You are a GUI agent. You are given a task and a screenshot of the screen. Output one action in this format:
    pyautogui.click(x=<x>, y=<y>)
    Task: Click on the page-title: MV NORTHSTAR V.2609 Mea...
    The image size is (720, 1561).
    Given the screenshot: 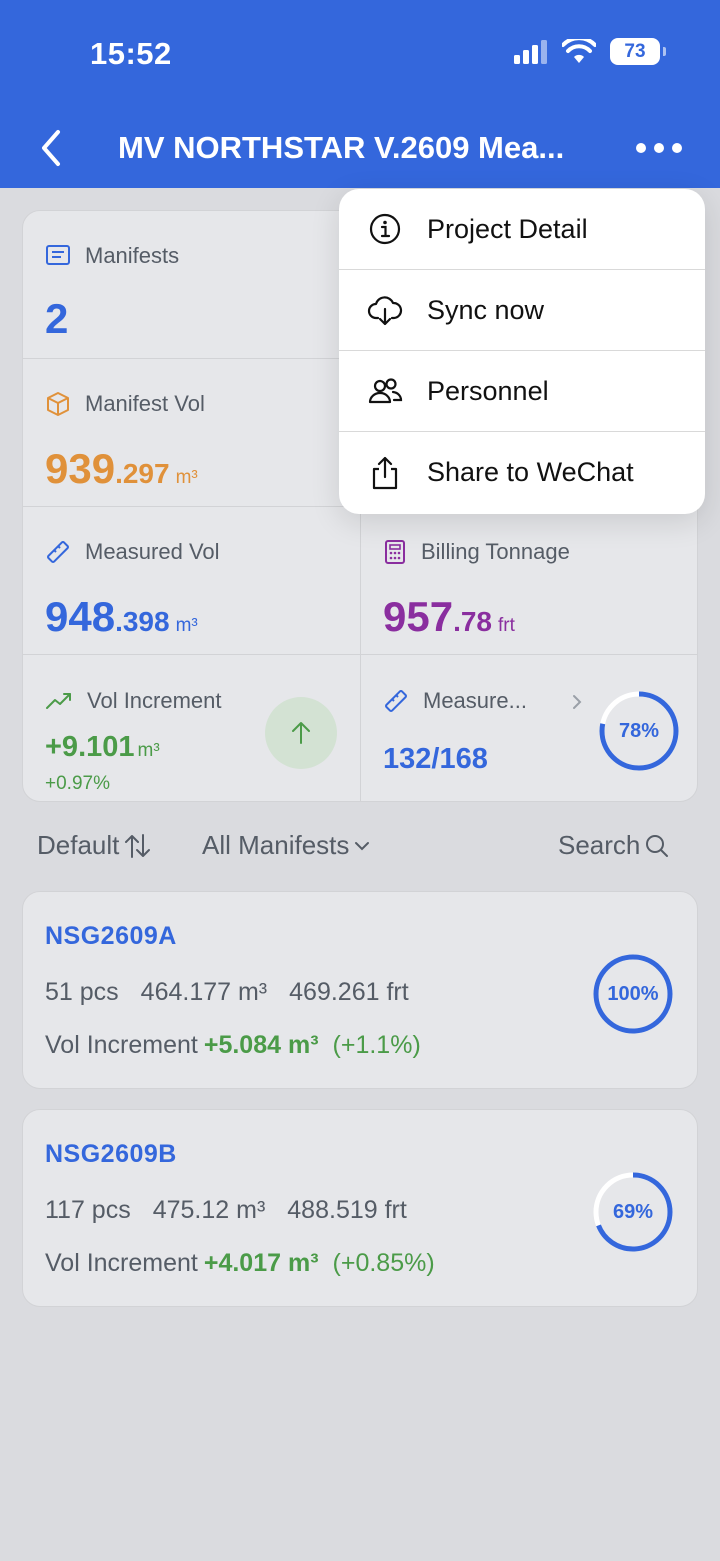 What is the action you would take?
    pyautogui.click(x=341, y=147)
    